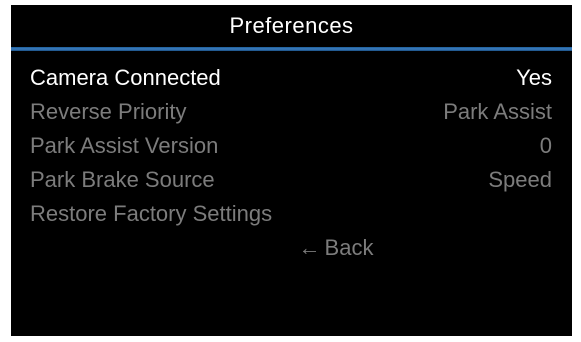  What do you see at coordinates (124, 145) in the screenshot?
I see `menu-item-label: Park Assist Version` at bounding box center [124, 145].